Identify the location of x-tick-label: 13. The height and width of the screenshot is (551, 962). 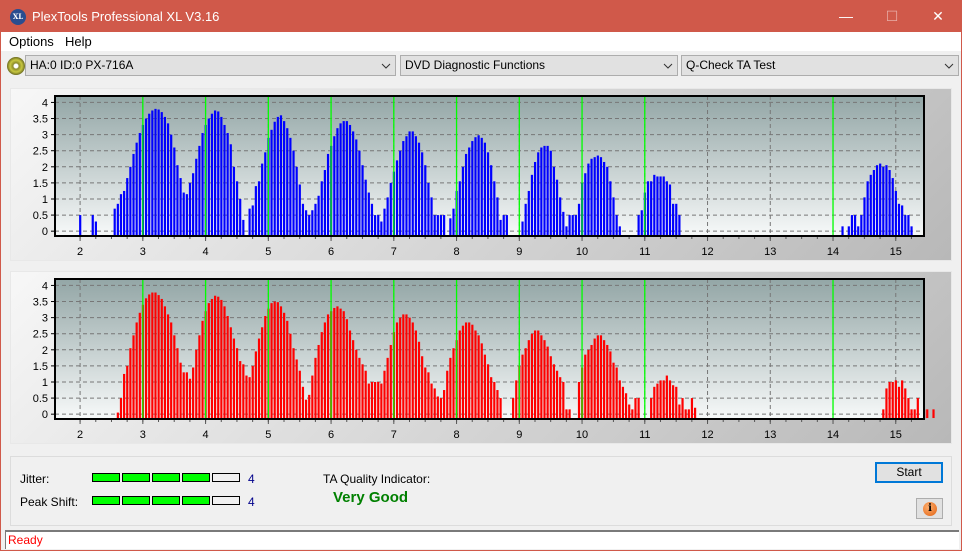
(770, 252).